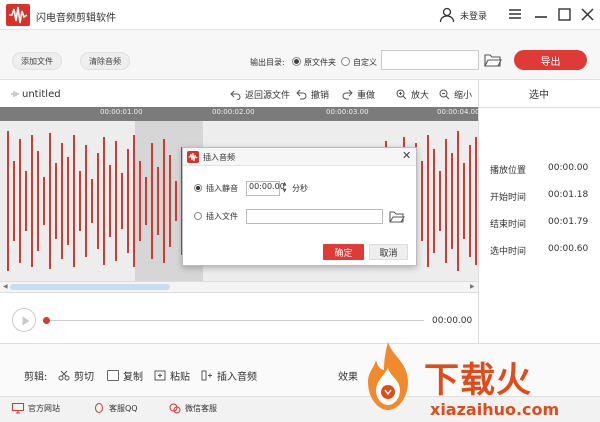 This screenshot has width=600, height=422. I want to click on cut-button: 剪切, so click(76, 375).